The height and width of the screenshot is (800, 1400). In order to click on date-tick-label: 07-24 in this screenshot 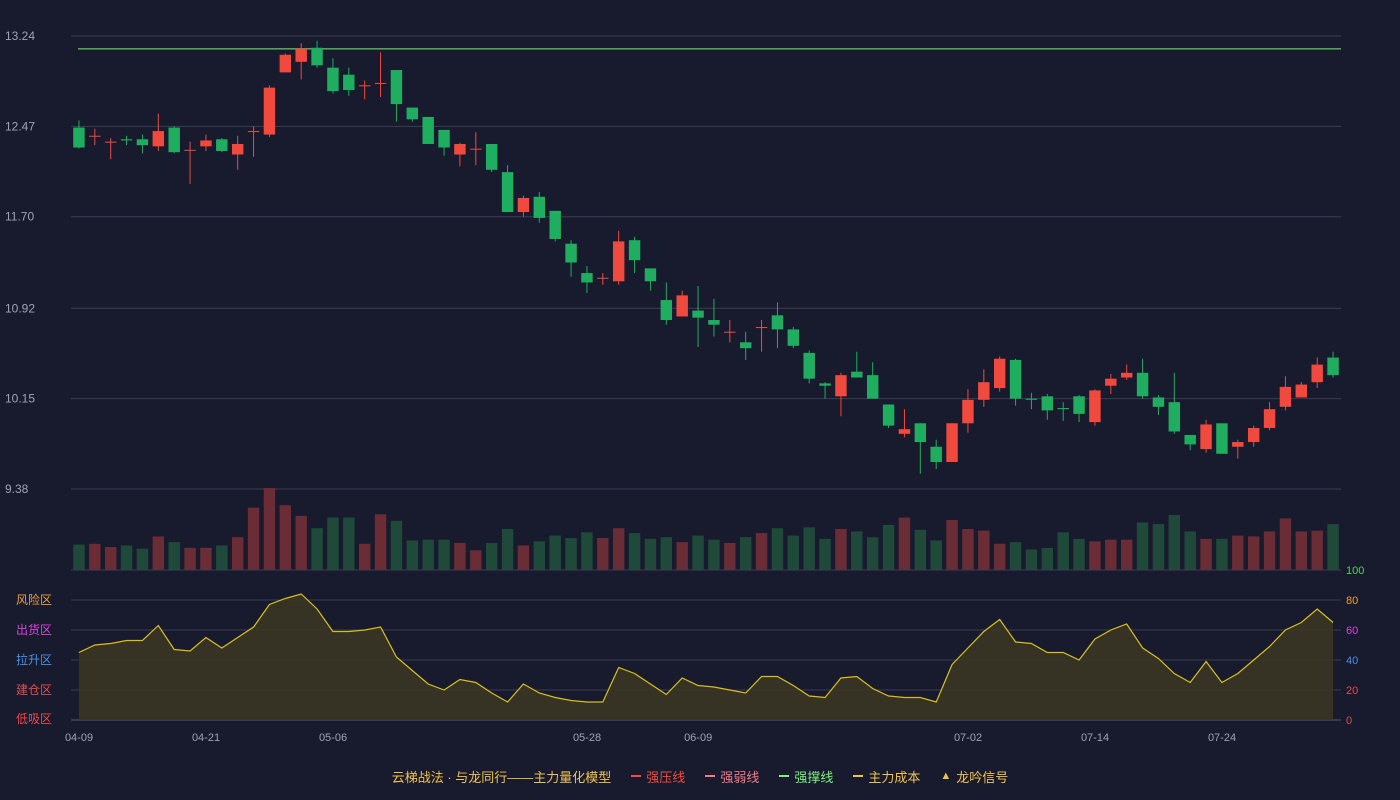, I will do `click(1222, 738)`.